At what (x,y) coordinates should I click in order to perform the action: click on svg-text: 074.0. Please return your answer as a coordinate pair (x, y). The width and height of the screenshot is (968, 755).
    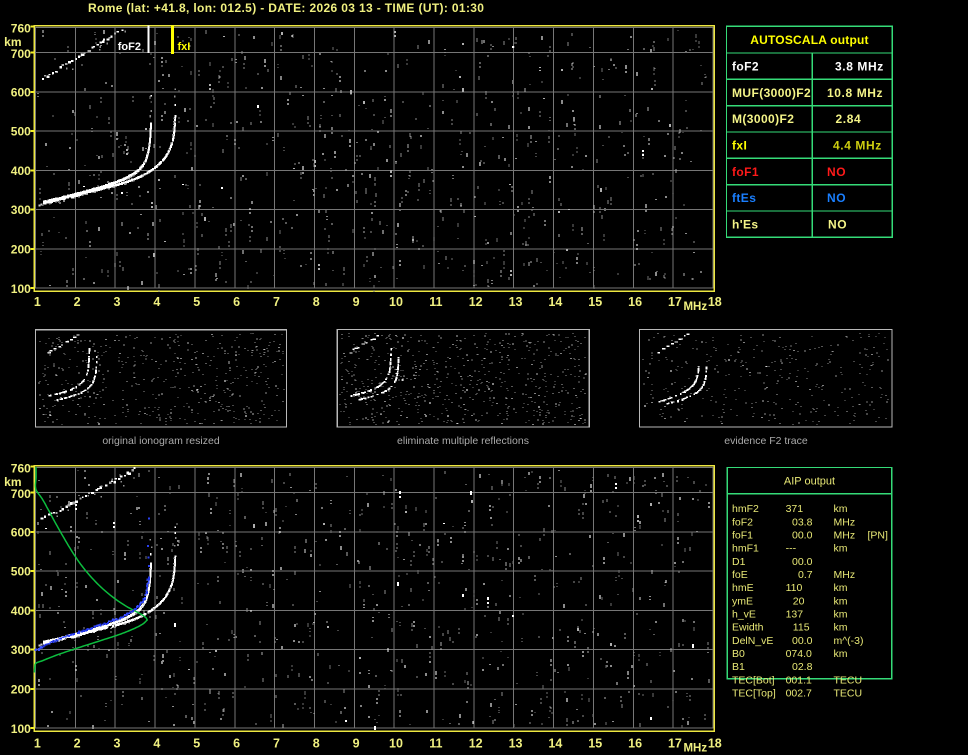
    Looking at the image, I should click on (799, 654).